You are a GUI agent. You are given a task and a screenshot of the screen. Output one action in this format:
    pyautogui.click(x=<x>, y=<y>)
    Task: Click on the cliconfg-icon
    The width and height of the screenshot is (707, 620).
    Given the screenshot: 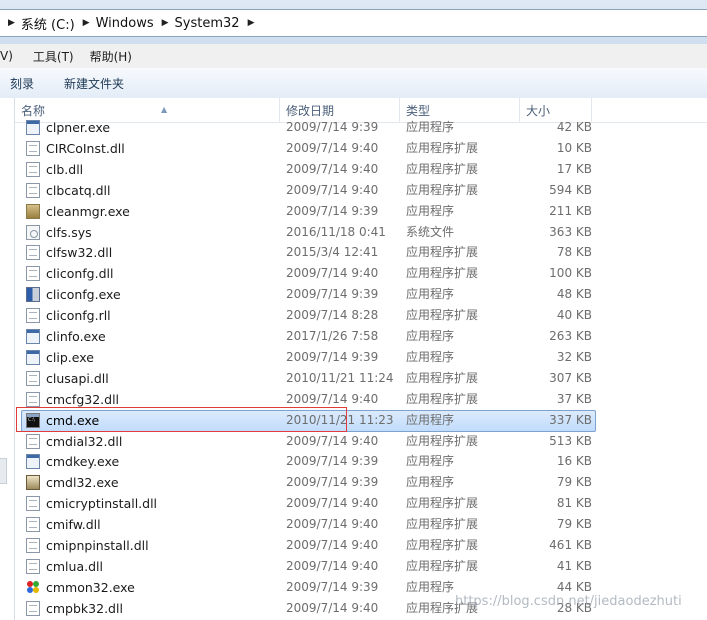 What is the action you would take?
    pyautogui.click(x=33, y=295)
    